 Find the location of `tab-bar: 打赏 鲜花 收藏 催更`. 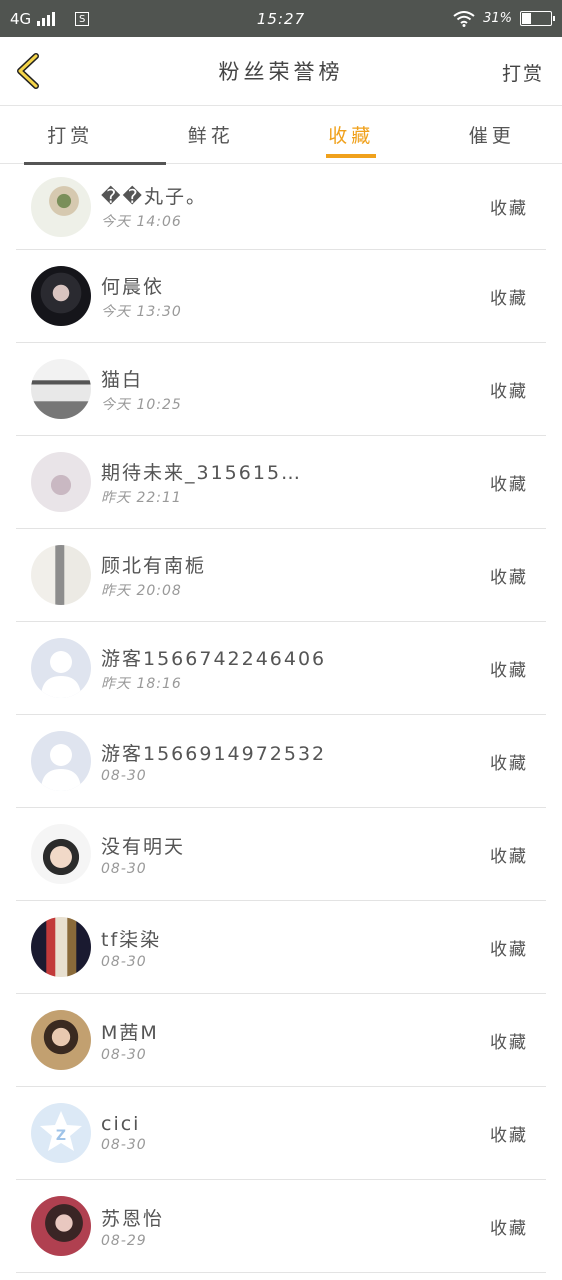

tab-bar: 打赏 鲜花 收藏 催更 is located at coordinates (281, 135).